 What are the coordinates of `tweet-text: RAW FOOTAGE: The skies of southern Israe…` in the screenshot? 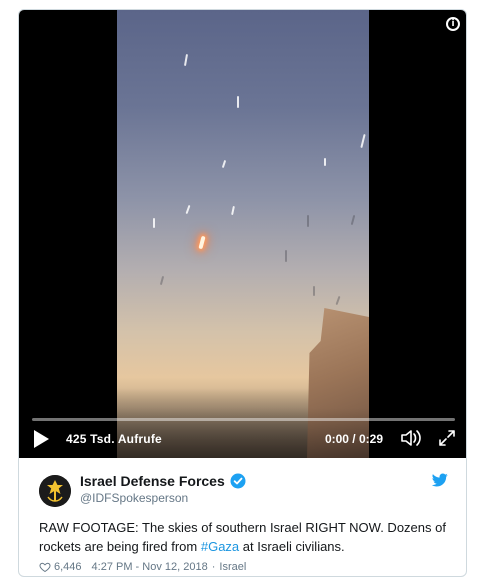 It's located at (249, 537).